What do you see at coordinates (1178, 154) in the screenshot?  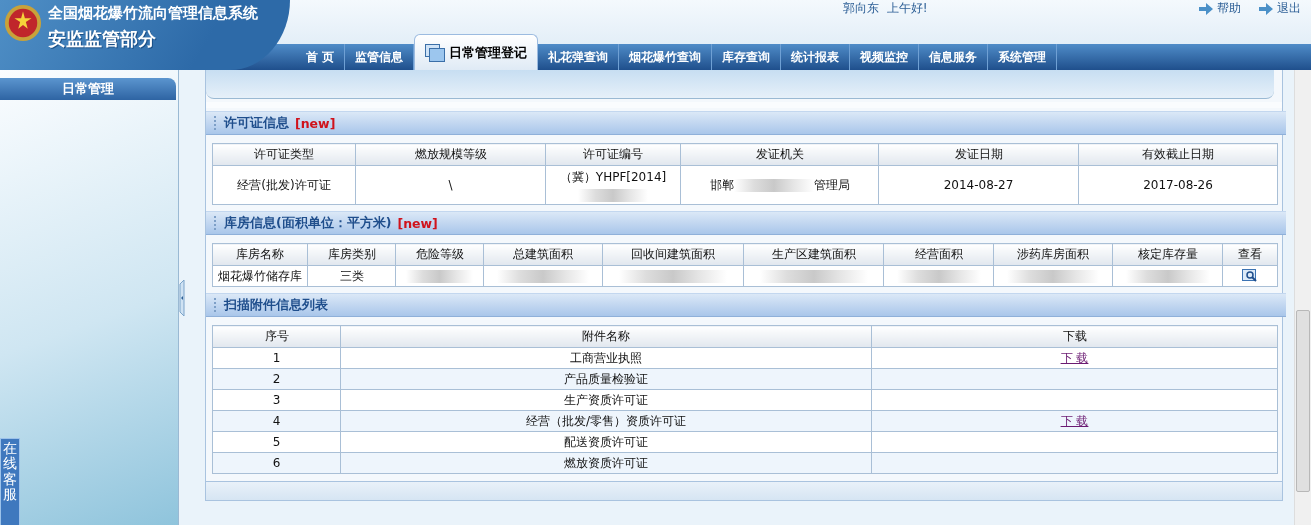 I see `column-header: 有效截止日期` at bounding box center [1178, 154].